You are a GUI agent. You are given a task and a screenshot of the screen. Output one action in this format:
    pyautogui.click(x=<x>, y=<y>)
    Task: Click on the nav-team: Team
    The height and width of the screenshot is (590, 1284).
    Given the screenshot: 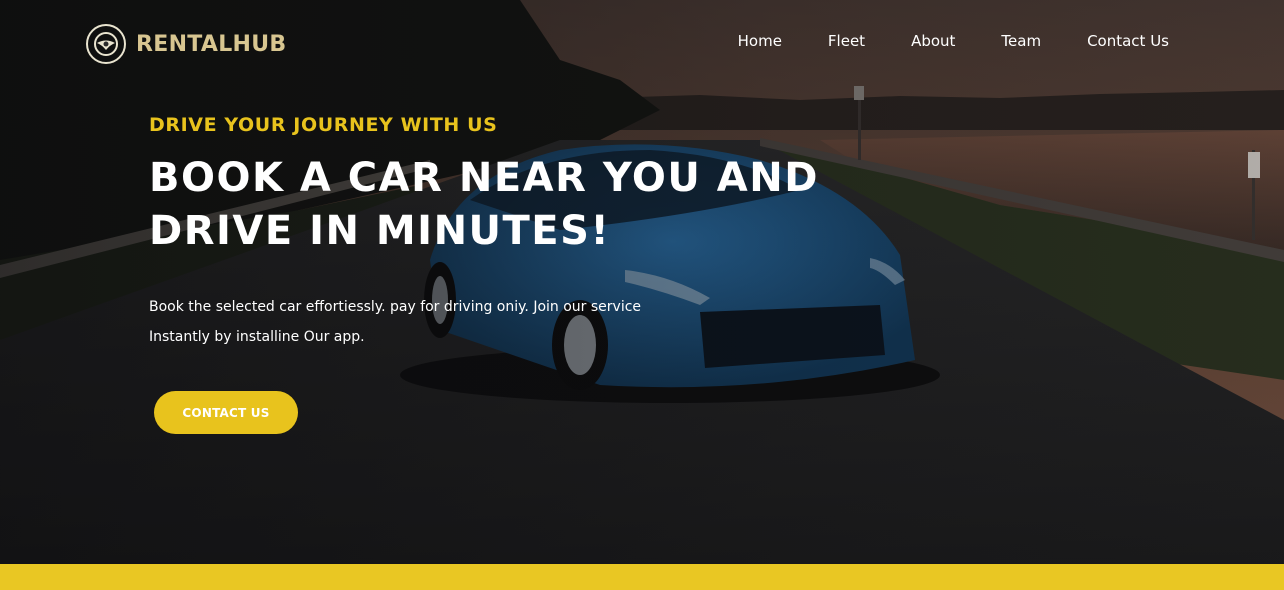 What is the action you would take?
    pyautogui.click(x=1021, y=41)
    